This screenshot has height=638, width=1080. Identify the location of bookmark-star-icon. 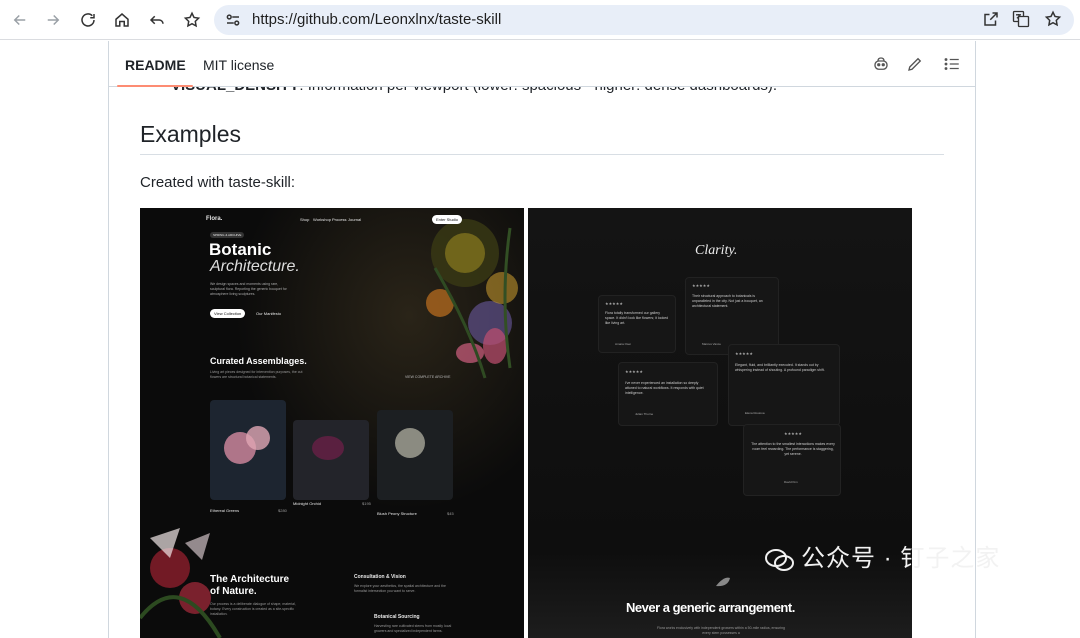
(192, 20).